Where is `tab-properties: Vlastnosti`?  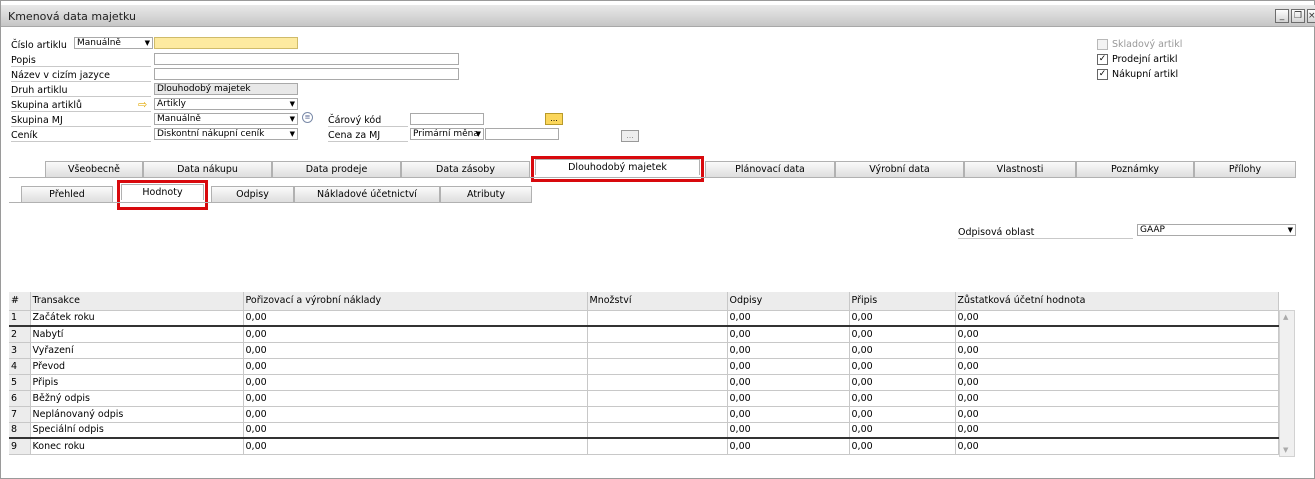 tab-properties: Vlastnosti is located at coordinates (1020, 169).